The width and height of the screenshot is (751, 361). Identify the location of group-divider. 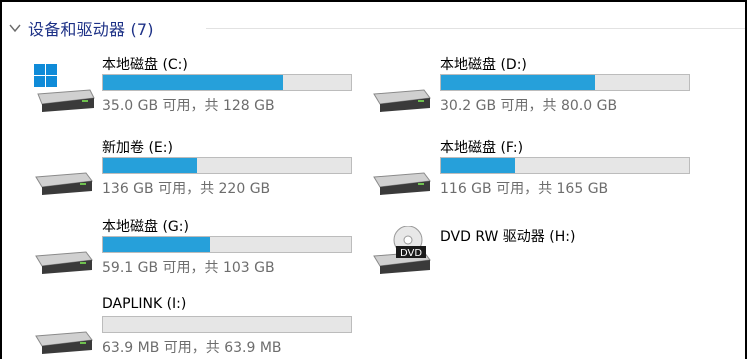
(475, 28).